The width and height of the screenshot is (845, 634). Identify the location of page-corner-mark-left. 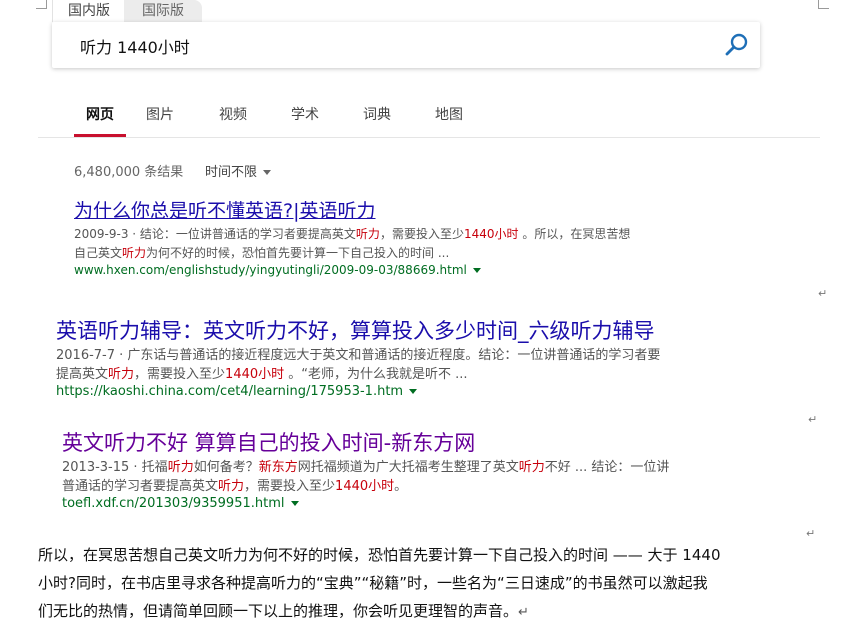
(41, 4).